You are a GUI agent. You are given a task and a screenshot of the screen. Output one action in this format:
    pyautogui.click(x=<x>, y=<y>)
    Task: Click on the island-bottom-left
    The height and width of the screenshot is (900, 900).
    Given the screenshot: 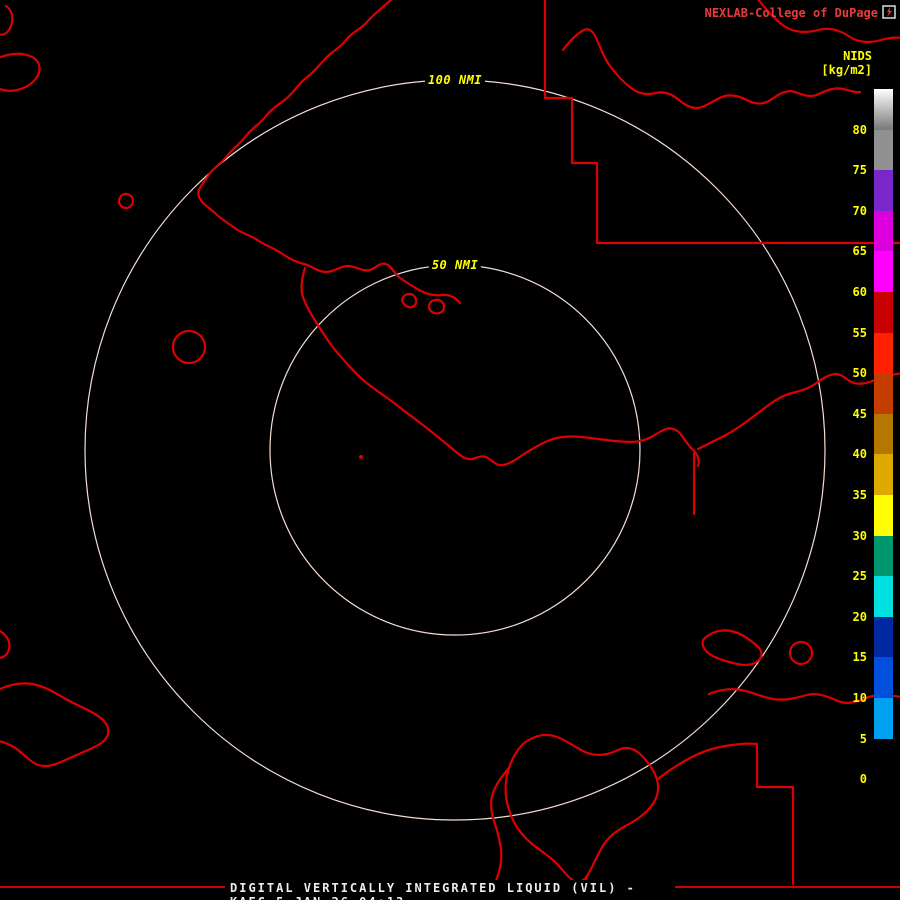 What is the action you would take?
    pyautogui.click(x=55, y=725)
    